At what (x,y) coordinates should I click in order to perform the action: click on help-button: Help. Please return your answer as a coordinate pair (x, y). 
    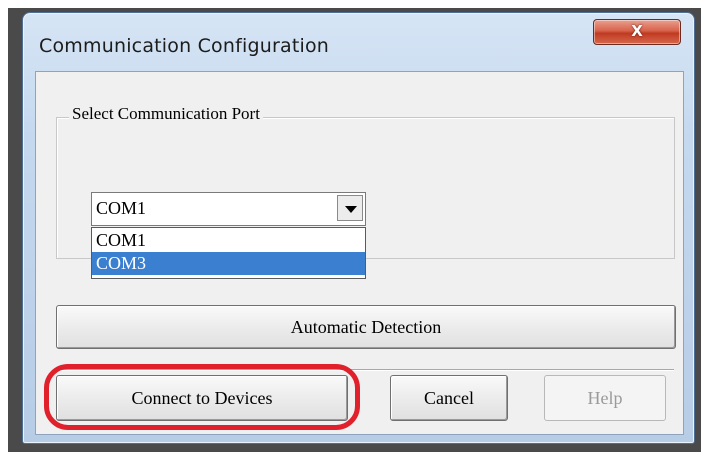
    Looking at the image, I should click on (605, 398).